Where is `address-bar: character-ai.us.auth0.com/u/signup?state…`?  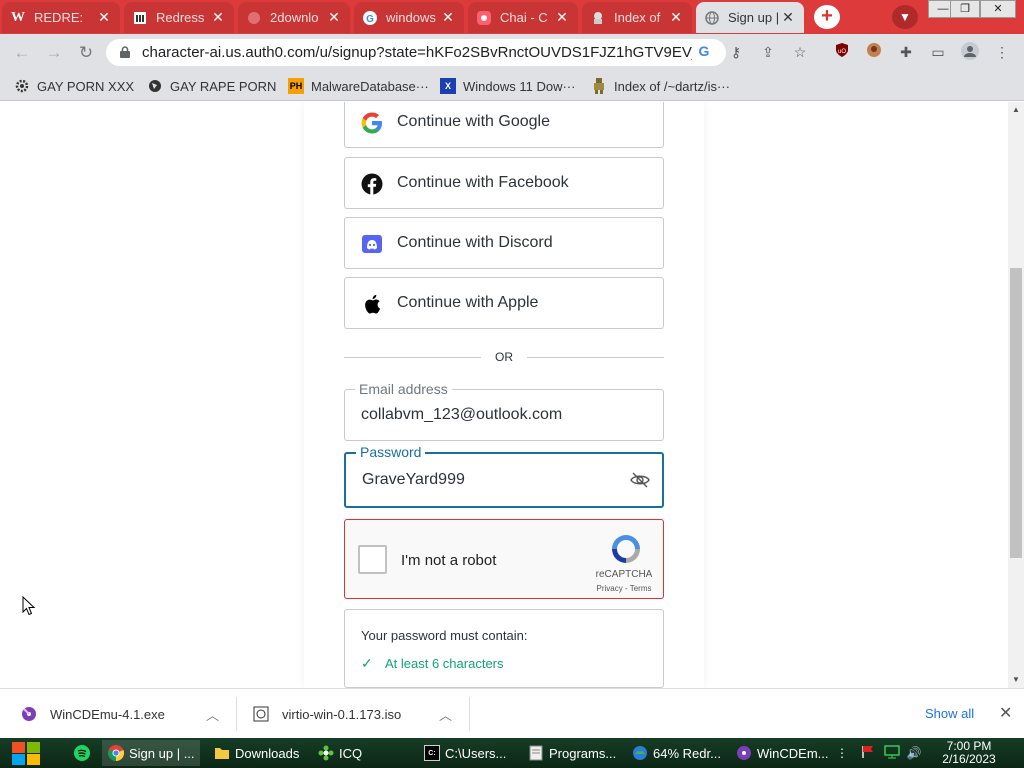 address-bar: character-ai.us.auth0.com/u/signup?state… is located at coordinates (416, 52).